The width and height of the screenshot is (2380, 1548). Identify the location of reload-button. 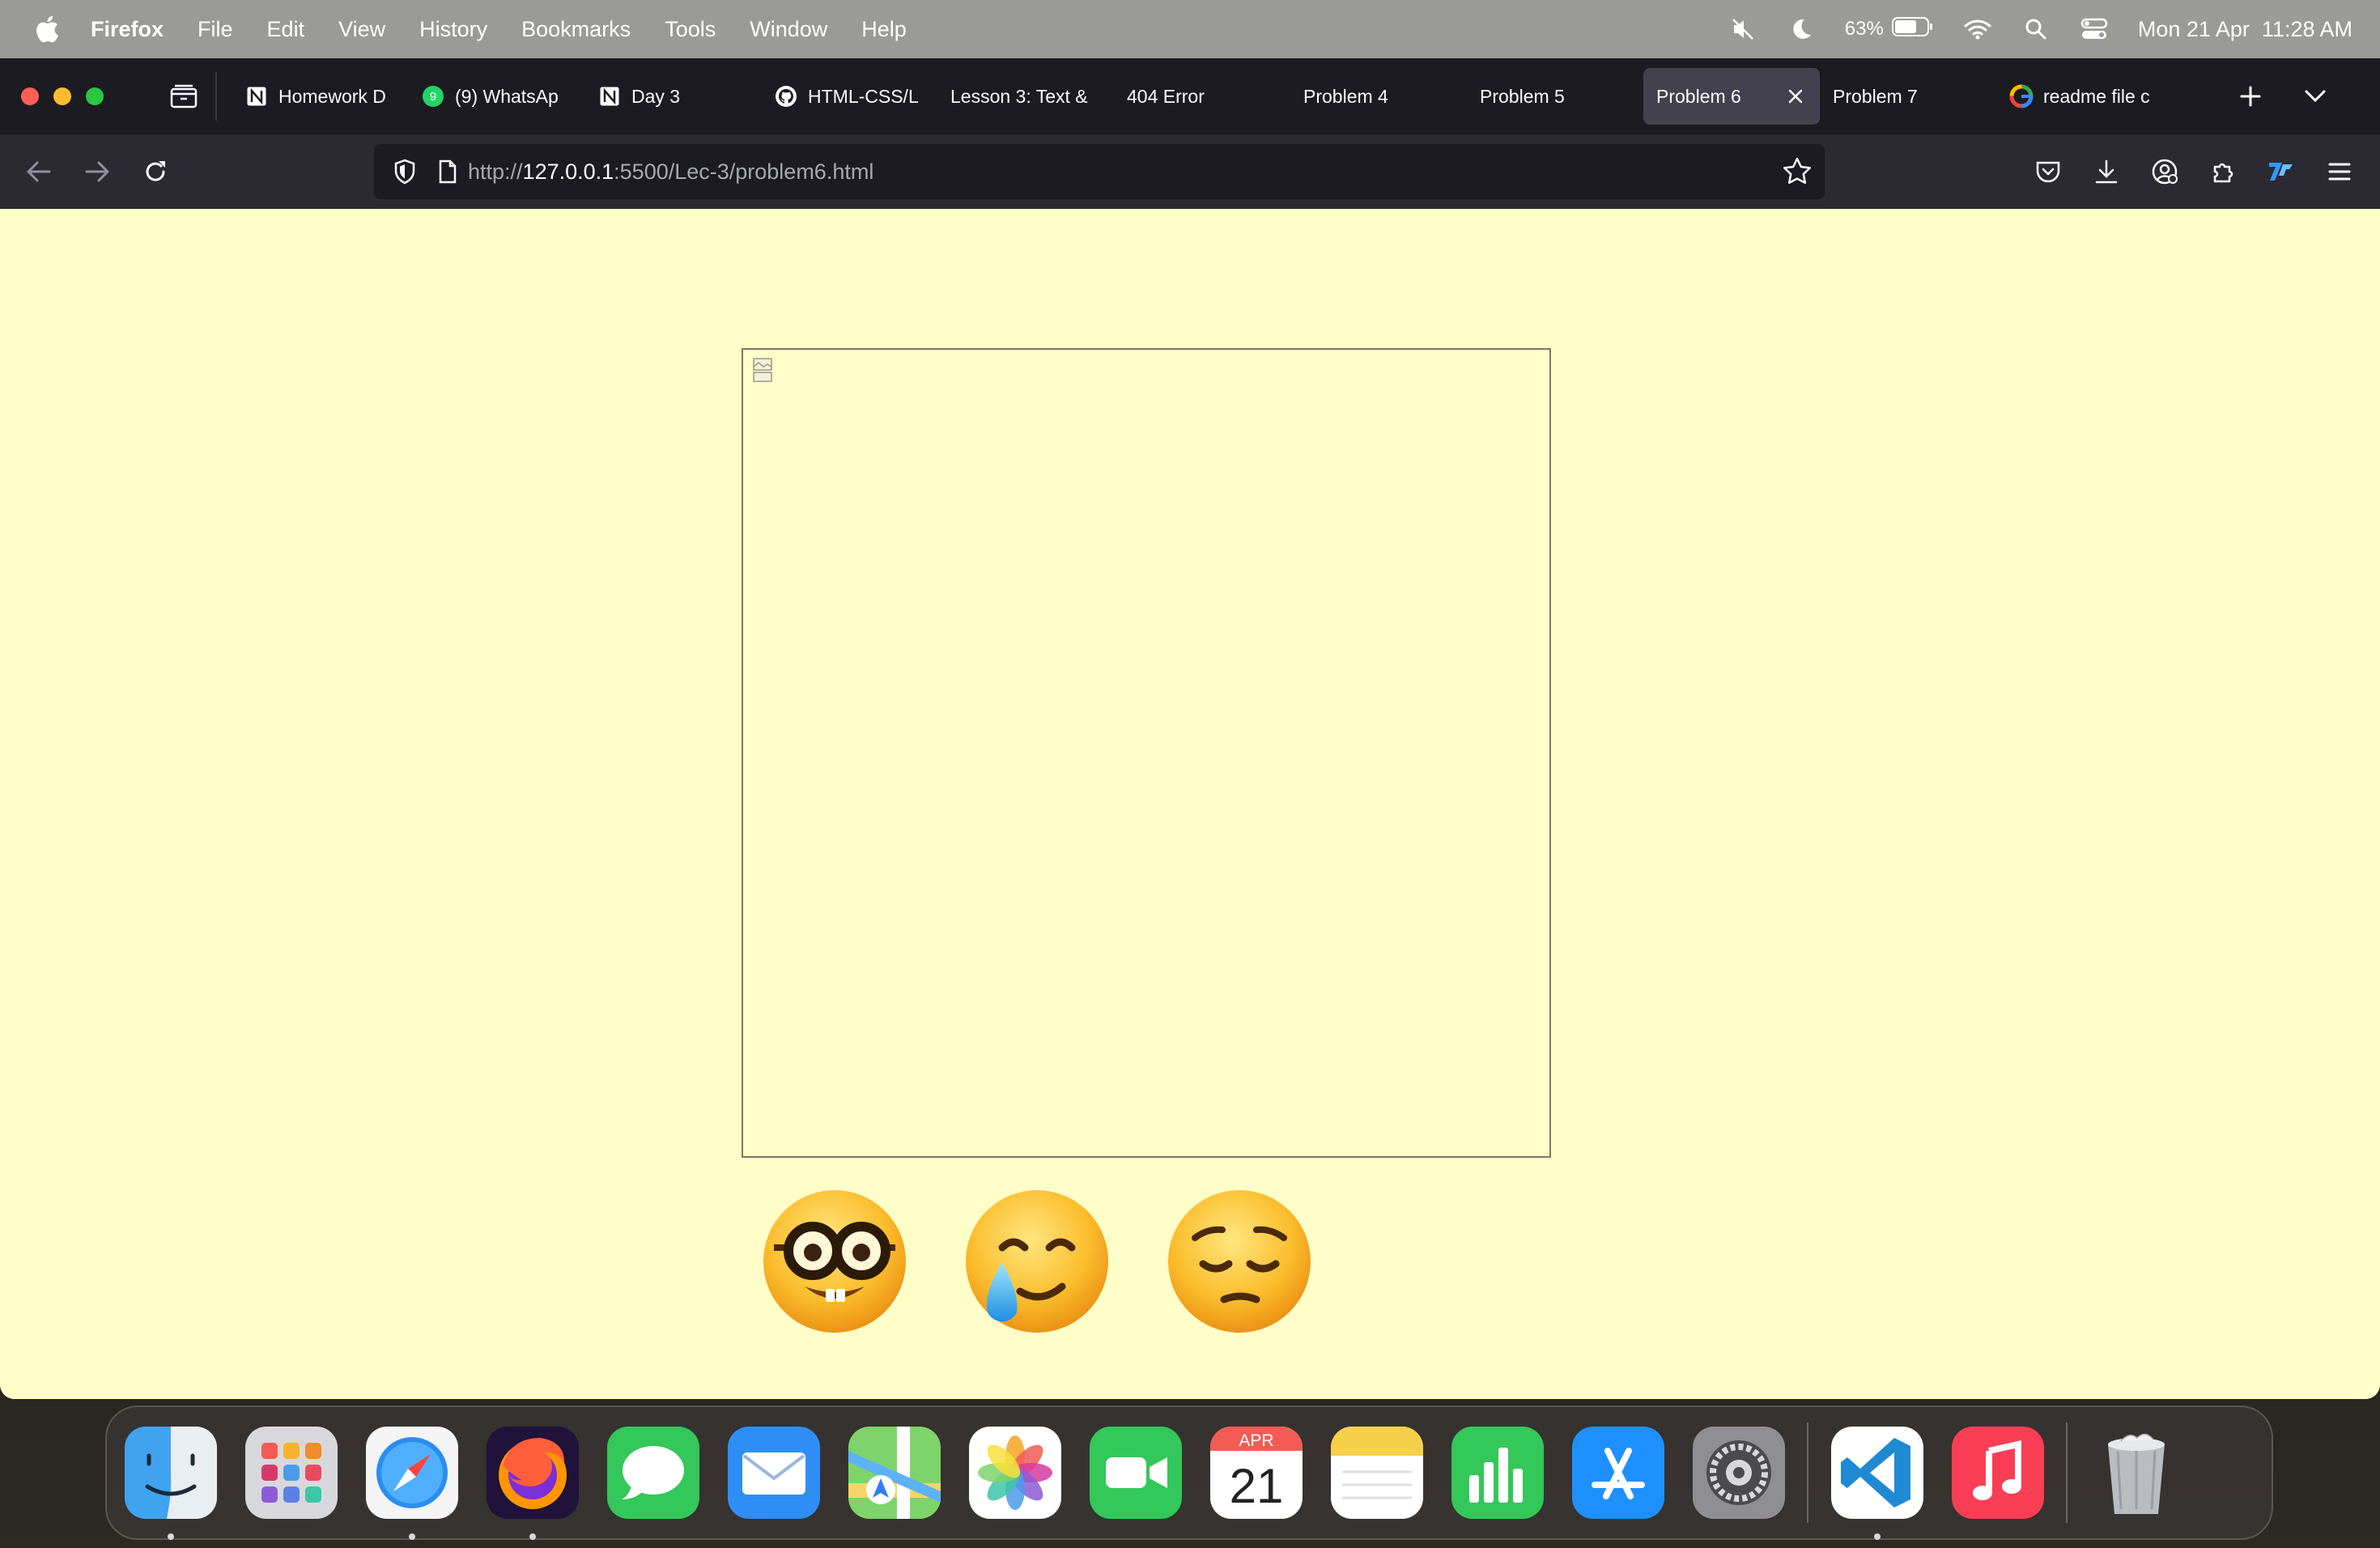
(155, 172).